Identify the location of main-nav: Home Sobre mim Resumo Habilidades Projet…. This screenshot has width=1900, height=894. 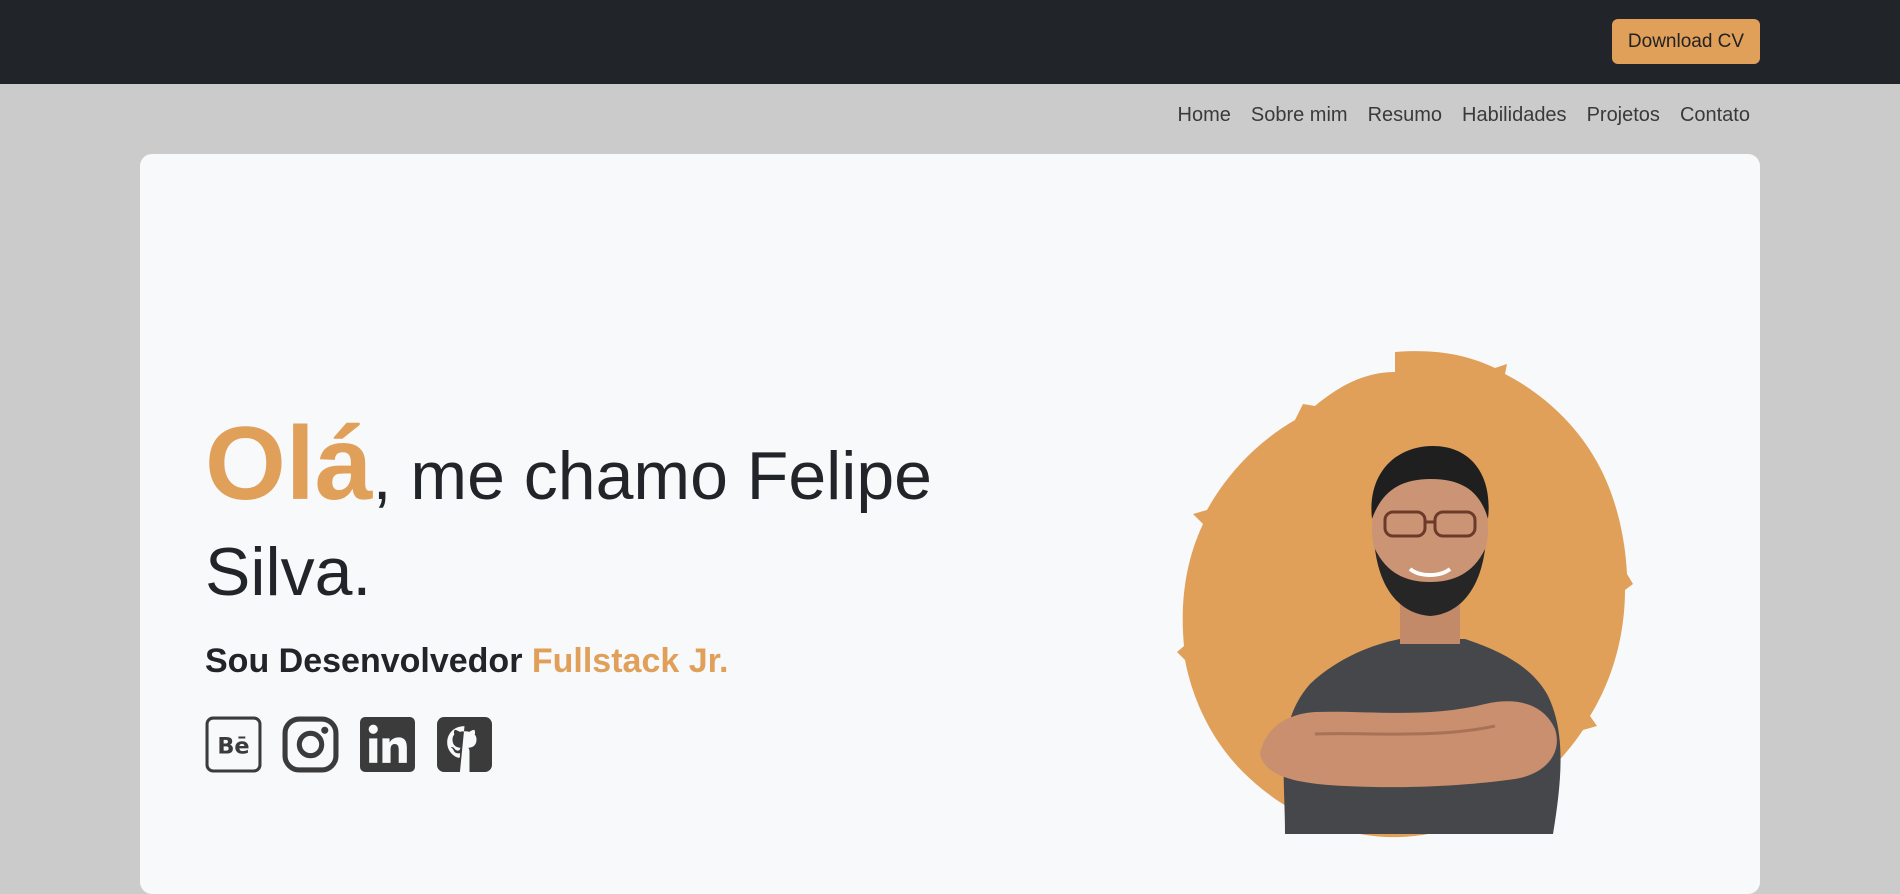
(1464, 115).